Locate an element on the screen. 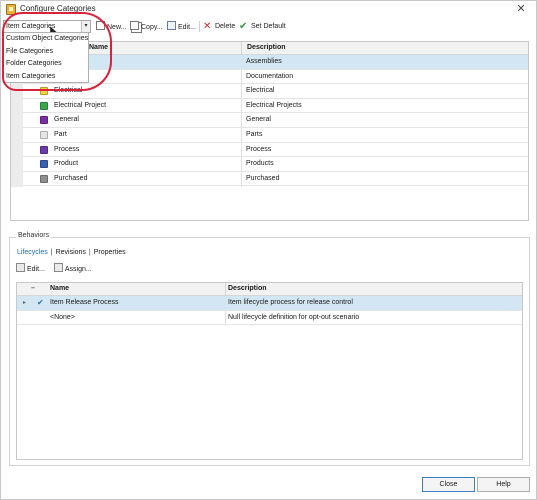  set-default-button: ✔ Set Default is located at coordinates (262, 26).